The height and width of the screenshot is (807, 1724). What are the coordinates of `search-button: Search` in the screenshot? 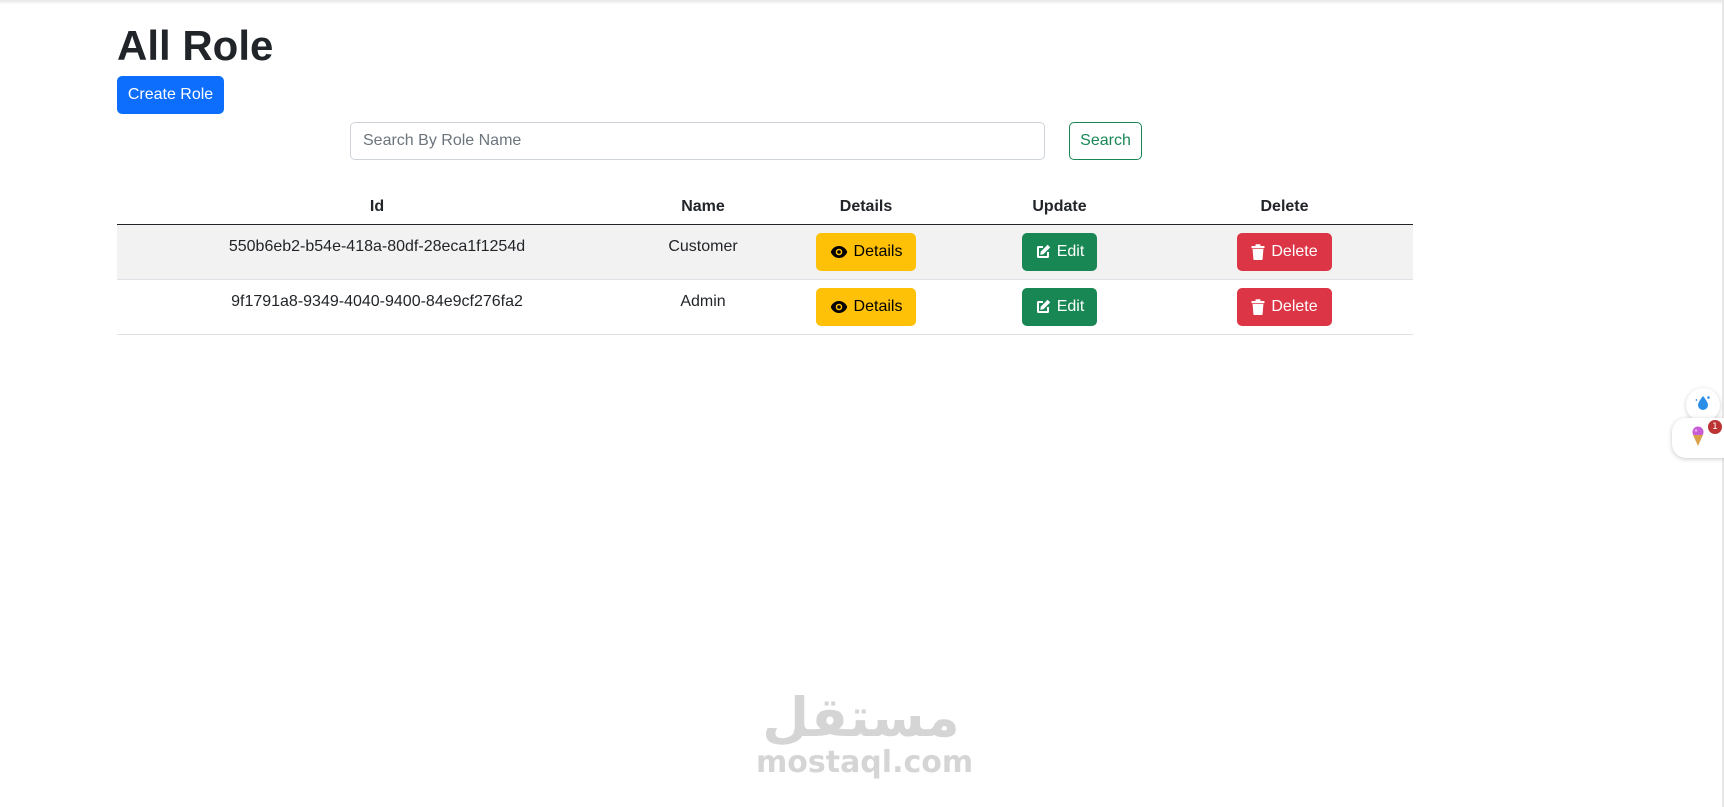 It's located at (1105, 141).